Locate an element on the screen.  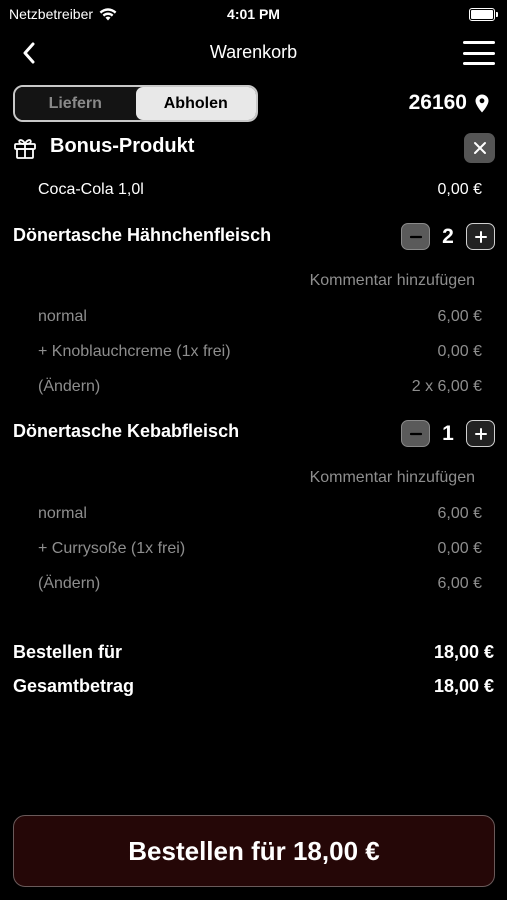
line-total: 2 x 6,00 € is located at coordinates (446, 386).